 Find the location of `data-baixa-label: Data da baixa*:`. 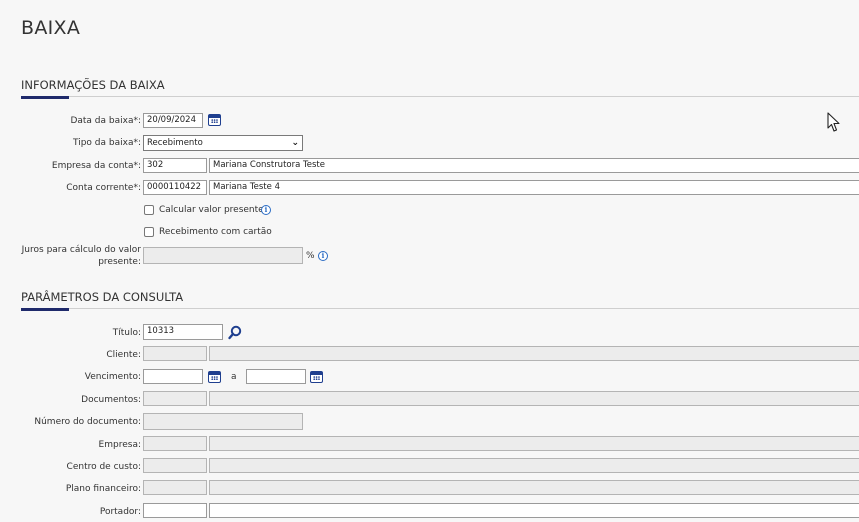

data-baixa-label: Data da baixa*: is located at coordinates (105, 121).